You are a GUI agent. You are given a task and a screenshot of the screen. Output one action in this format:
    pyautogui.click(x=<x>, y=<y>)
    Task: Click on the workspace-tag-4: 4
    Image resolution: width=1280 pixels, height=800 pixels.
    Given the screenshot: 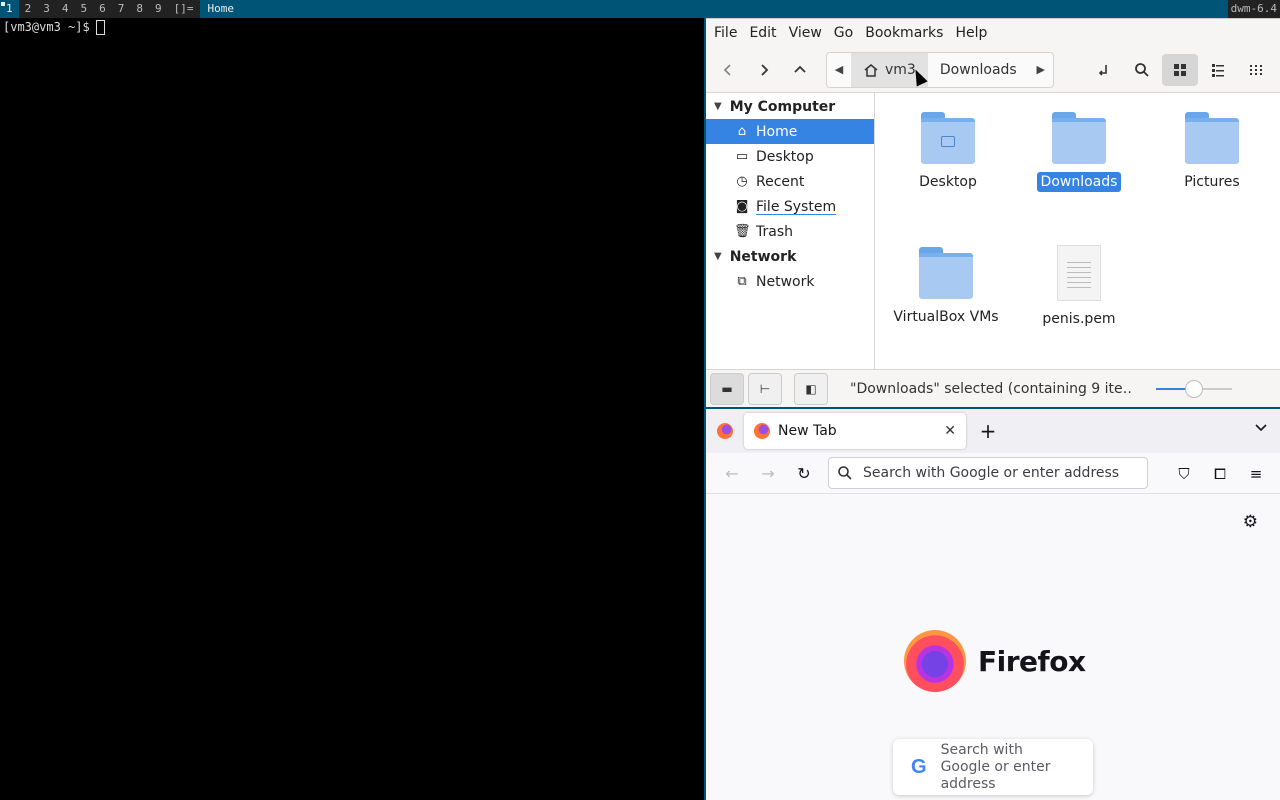 What is the action you would take?
    pyautogui.click(x=65, y=9)
    